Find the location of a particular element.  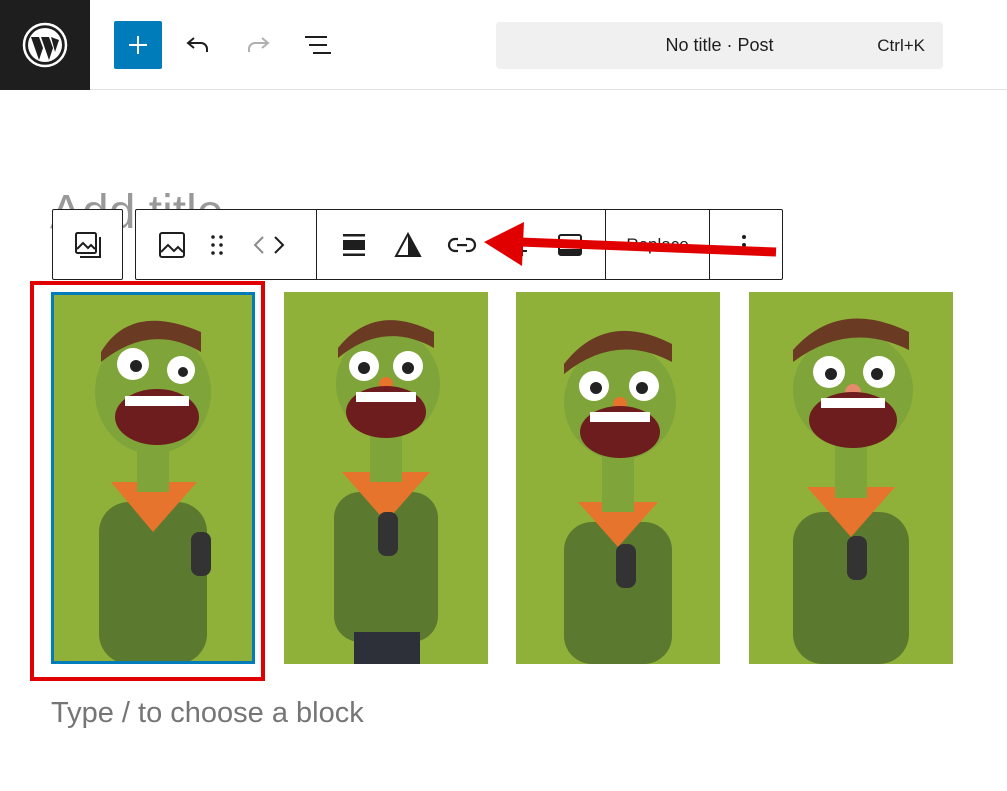

wordpress-icon is located at coordinates (45, 45).